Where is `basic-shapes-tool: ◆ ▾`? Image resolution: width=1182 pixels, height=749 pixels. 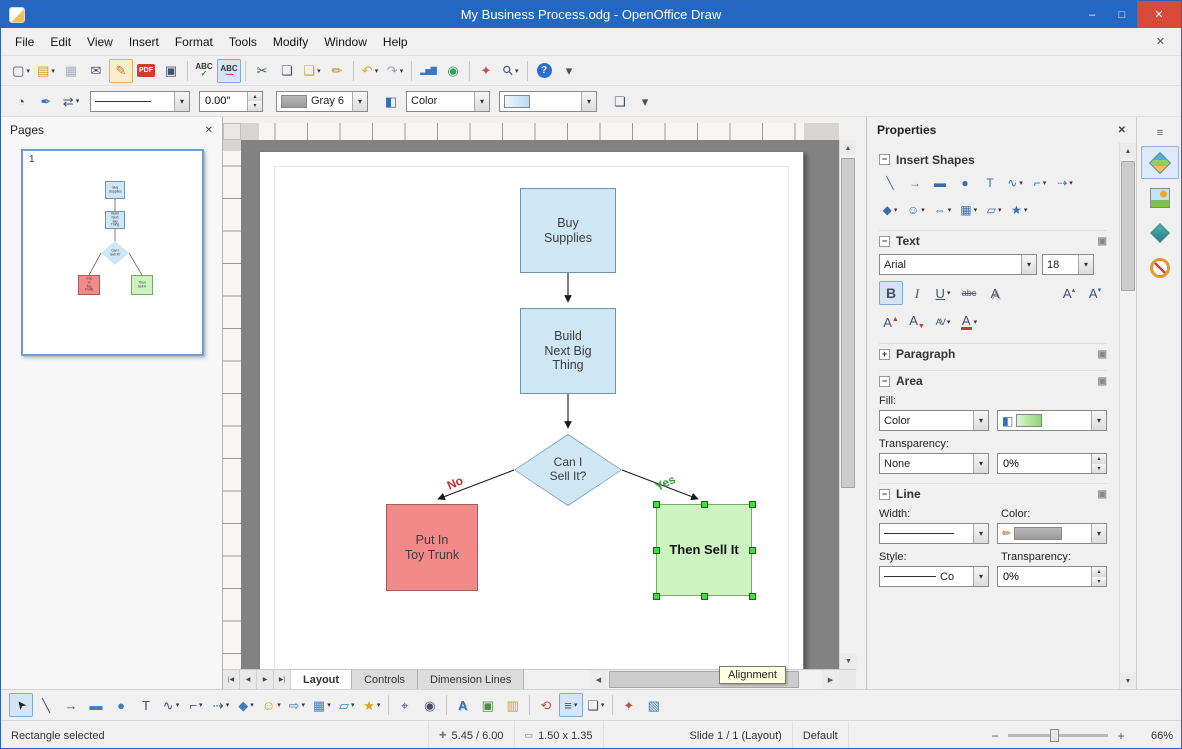
basic-shapes-tool: ◆ ▾ is located at coordinates (246, 705).